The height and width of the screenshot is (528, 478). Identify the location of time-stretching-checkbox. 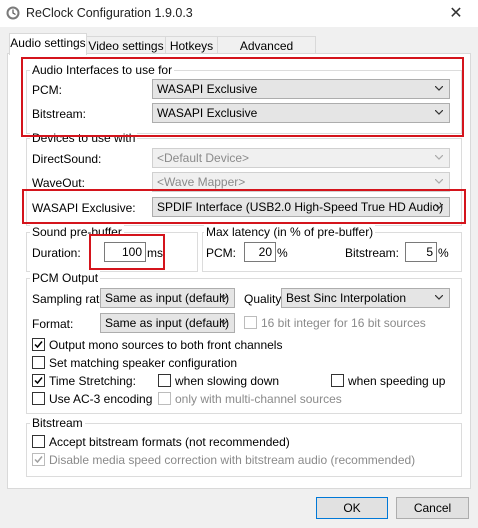
(38, 380).